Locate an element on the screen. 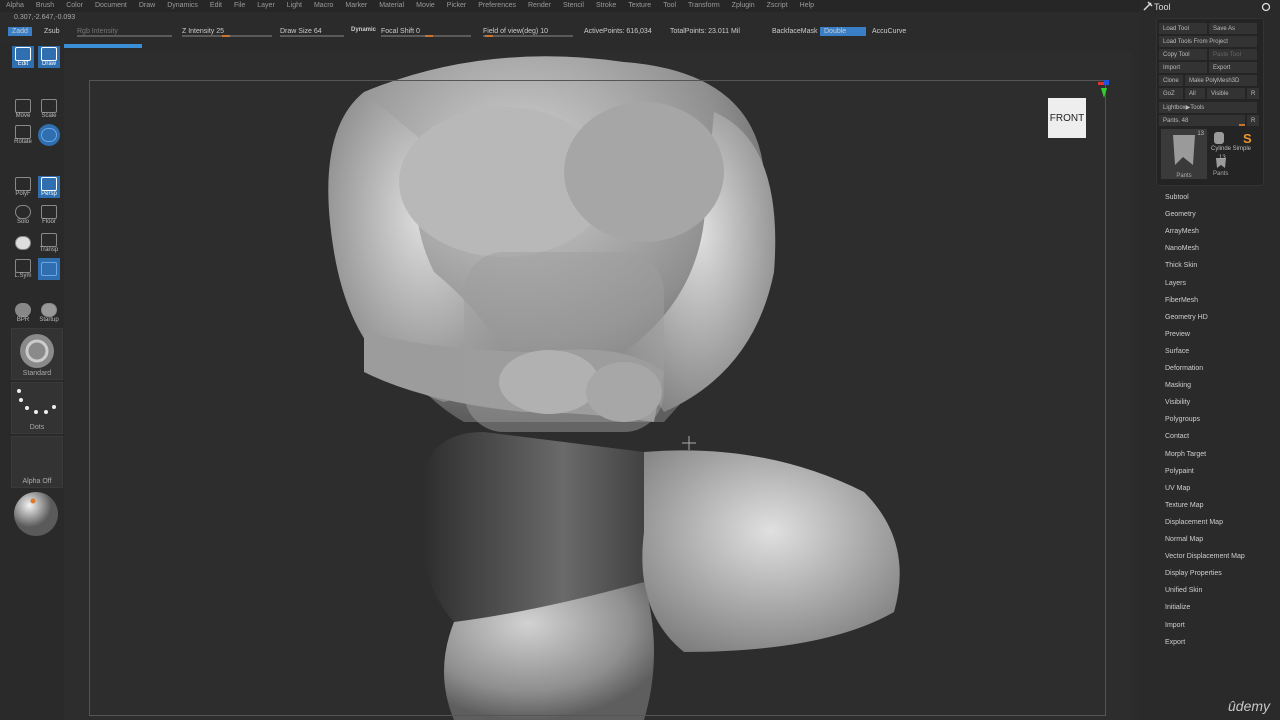  solo-button: Solo is located at coordinates (23, 215).